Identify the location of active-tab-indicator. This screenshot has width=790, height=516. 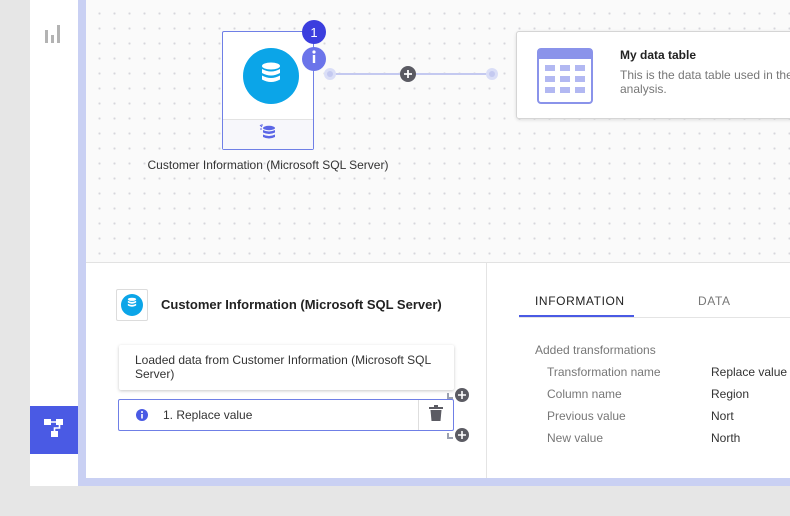
(576, 316).